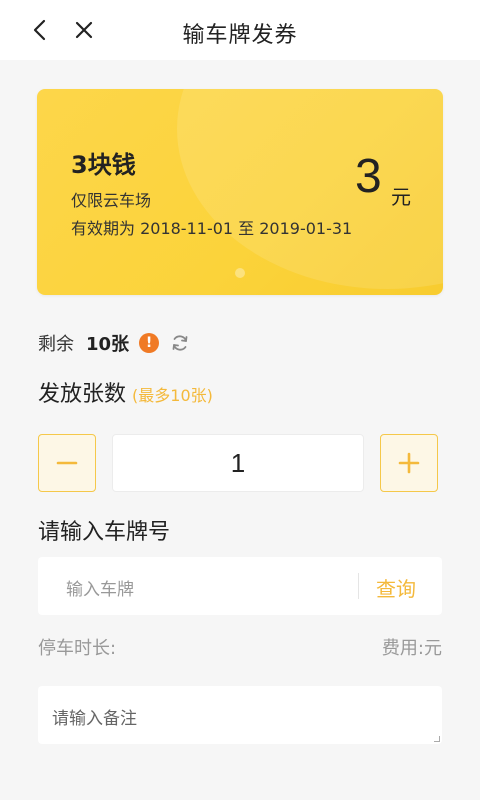 The image size is (480, 800). What do you see at coordinates (358, 586) in the screenshot?
I see `plate-divider` at bounding box center [358, 586].